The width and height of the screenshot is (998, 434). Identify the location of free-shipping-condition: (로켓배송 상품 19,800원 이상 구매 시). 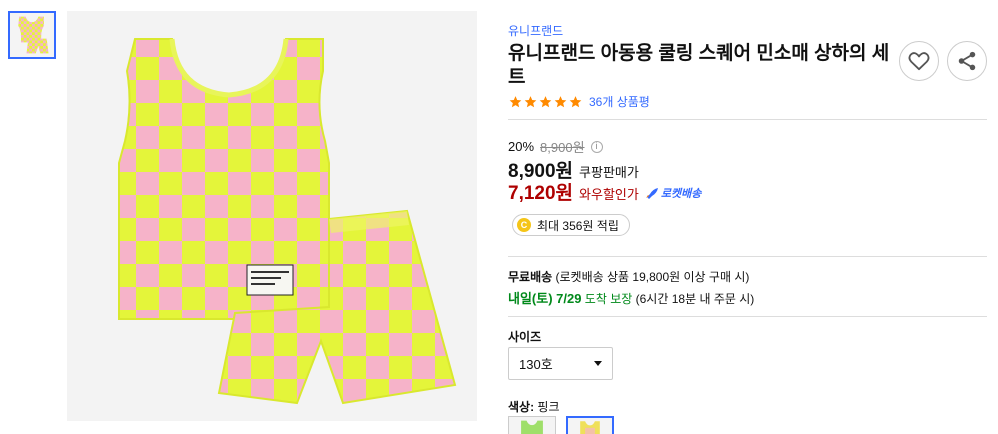
(652, 277).